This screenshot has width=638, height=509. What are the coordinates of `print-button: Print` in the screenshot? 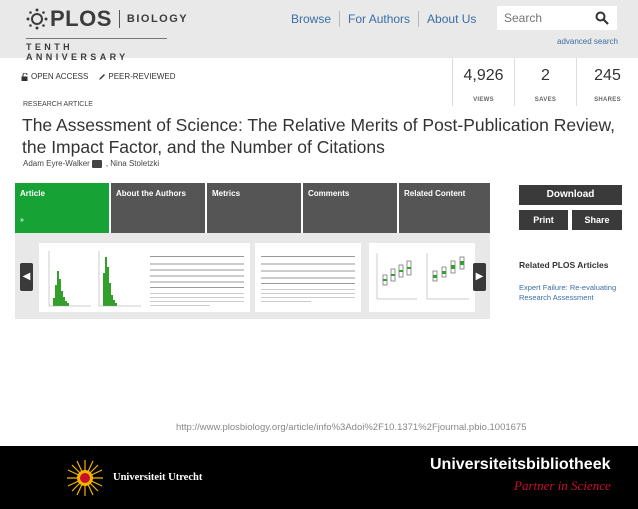 It's located at (543, 220).